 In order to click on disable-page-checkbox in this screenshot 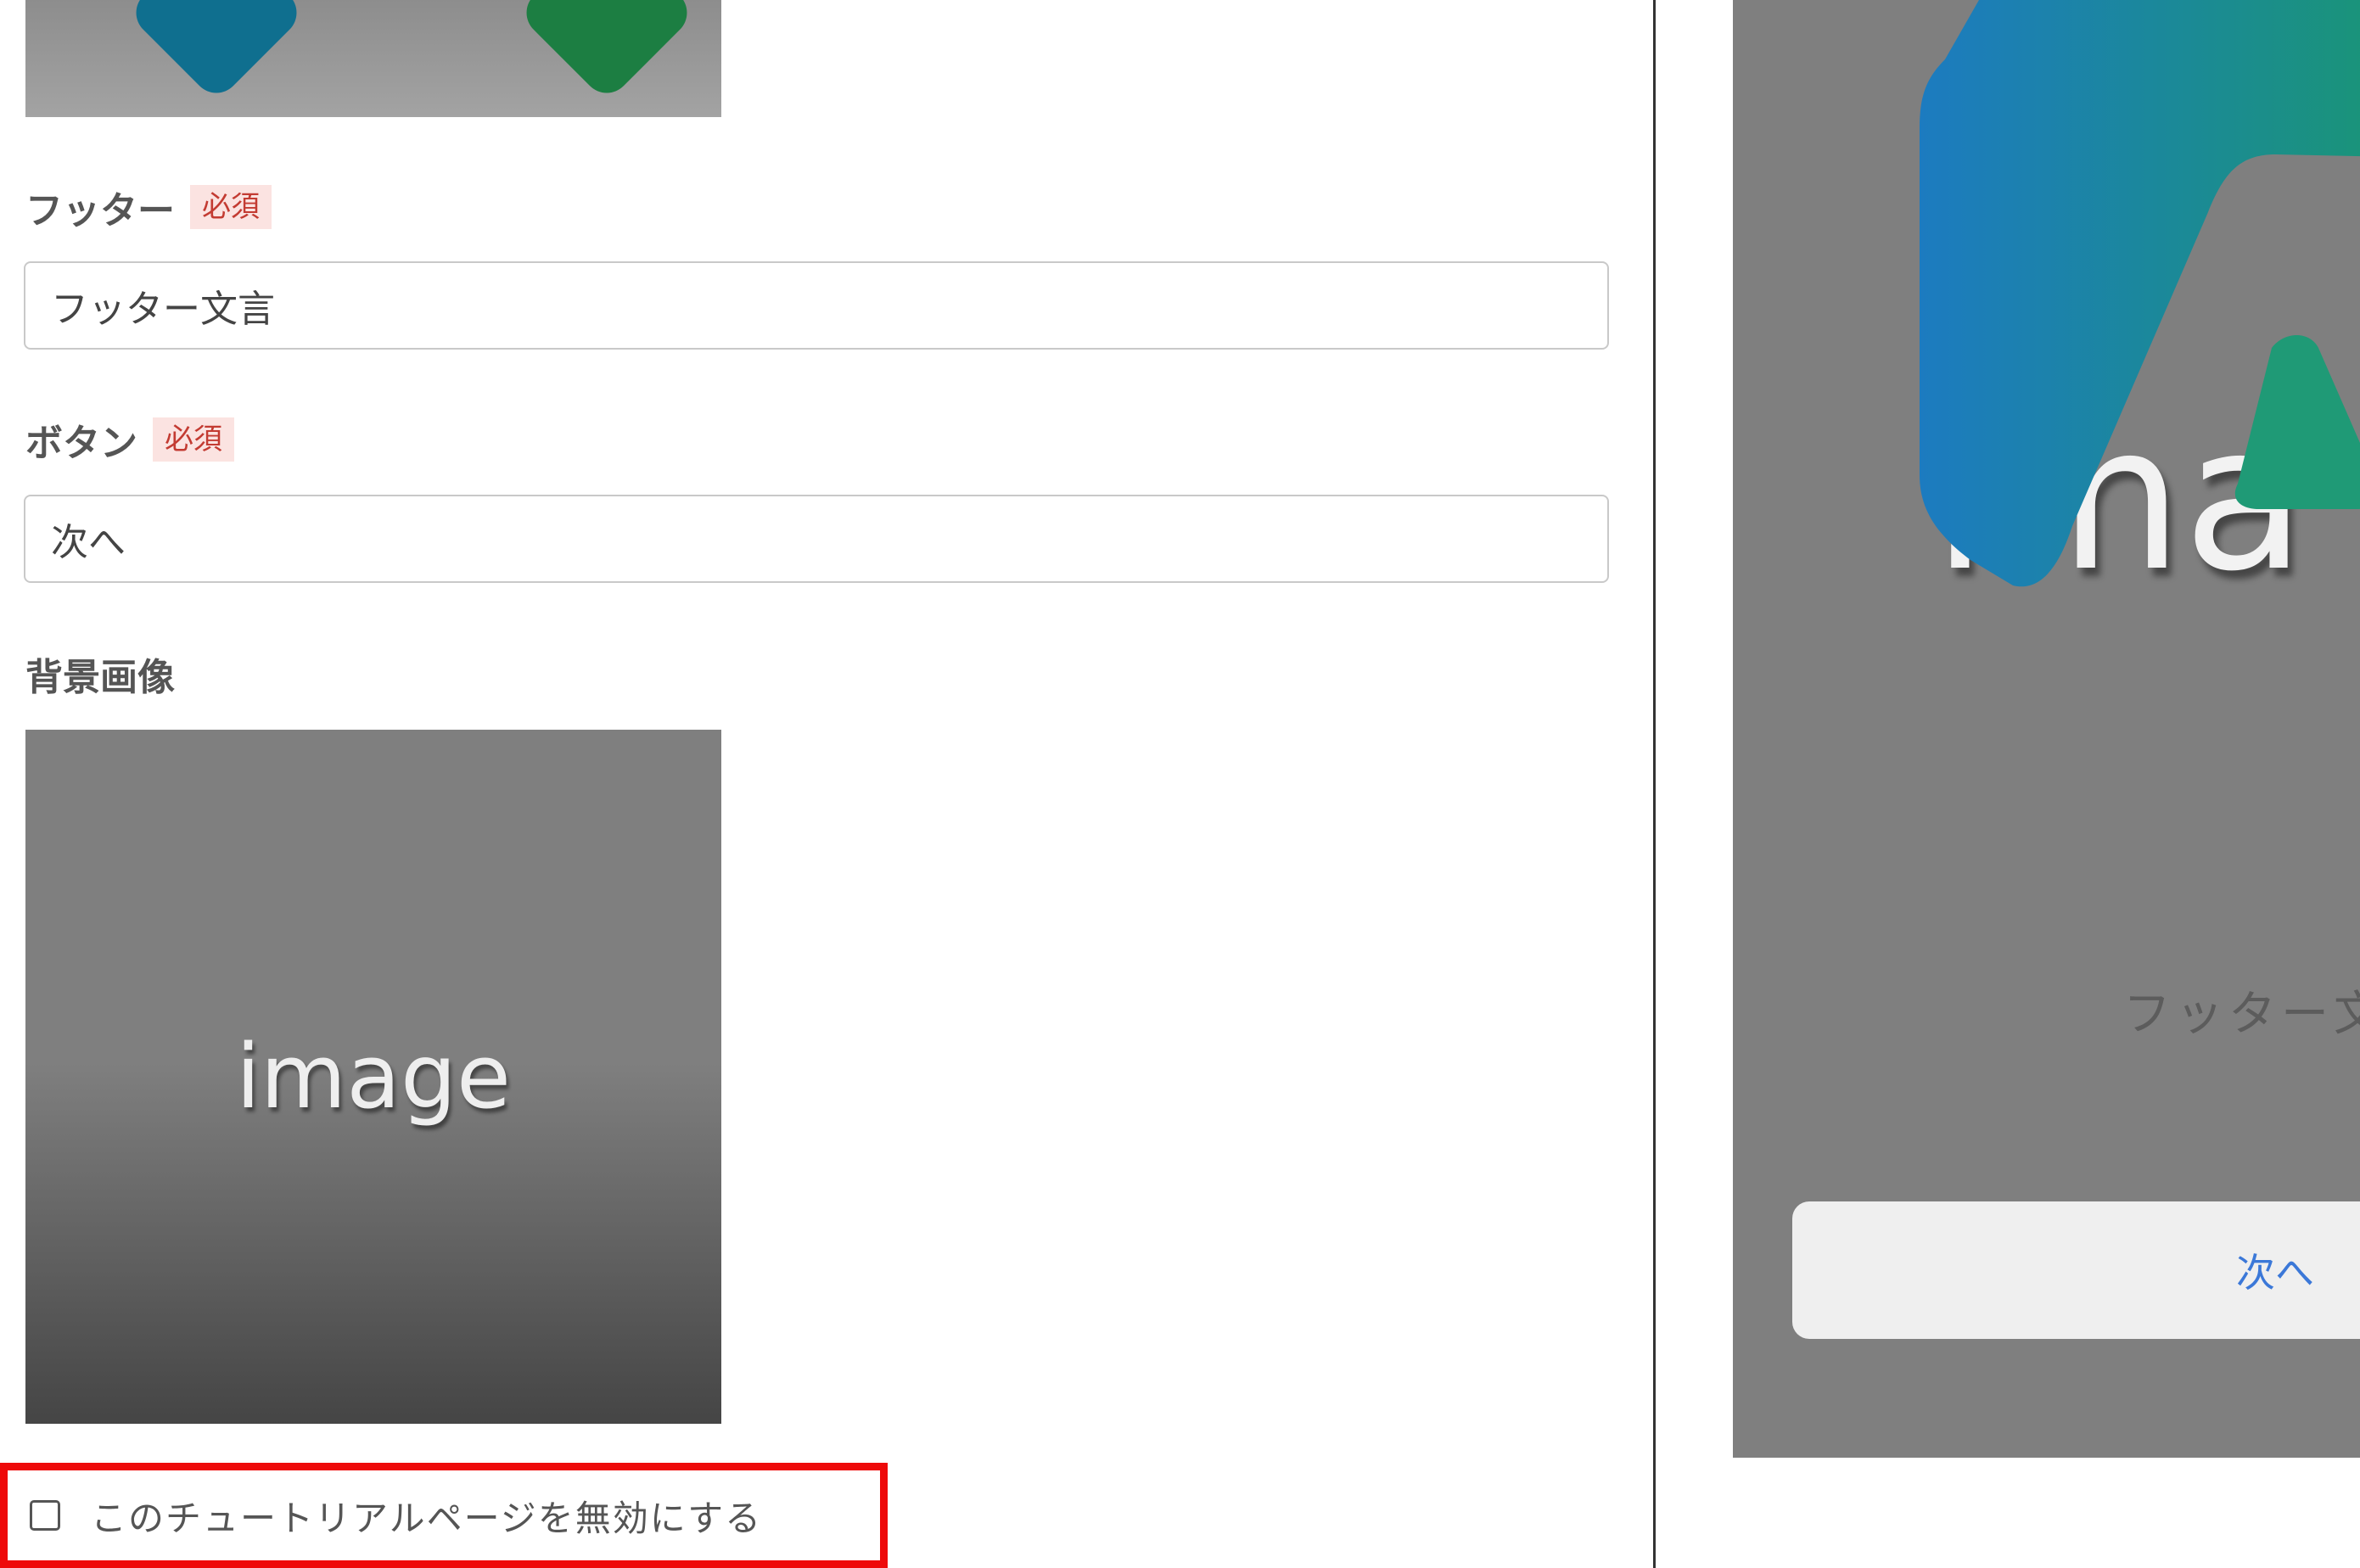, I will do `click(45, 1515)`.